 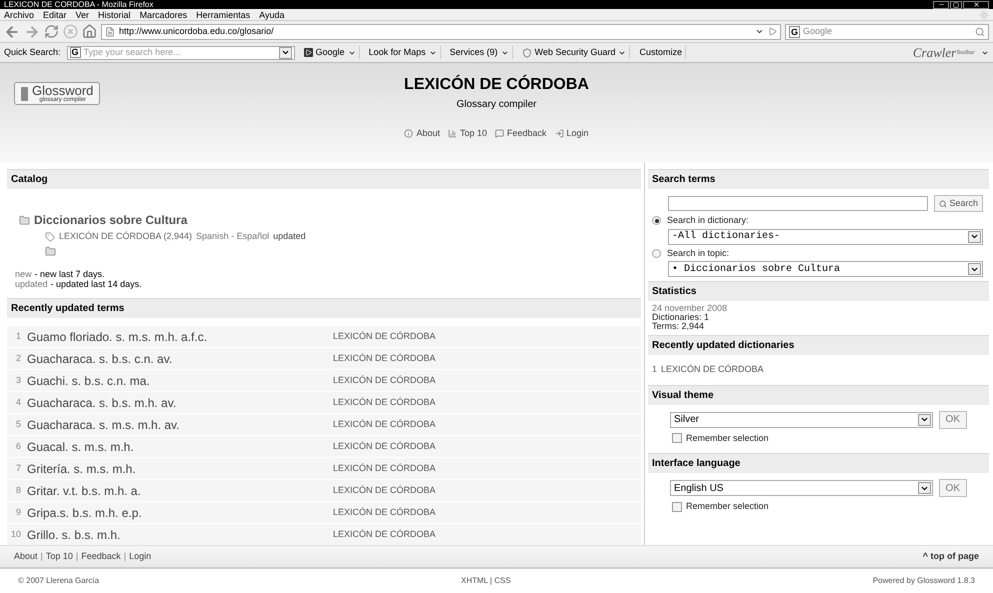 I want to click on row-number: 6, so click(x=18, y=446).